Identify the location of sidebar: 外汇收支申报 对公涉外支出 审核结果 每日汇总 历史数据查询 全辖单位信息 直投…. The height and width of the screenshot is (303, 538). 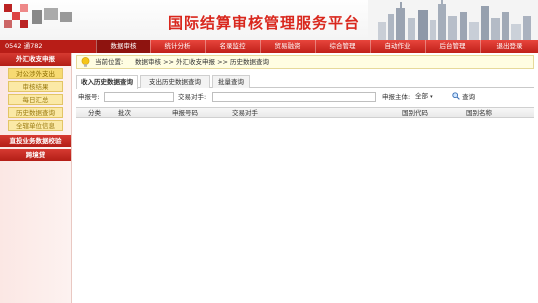
(36, 178).